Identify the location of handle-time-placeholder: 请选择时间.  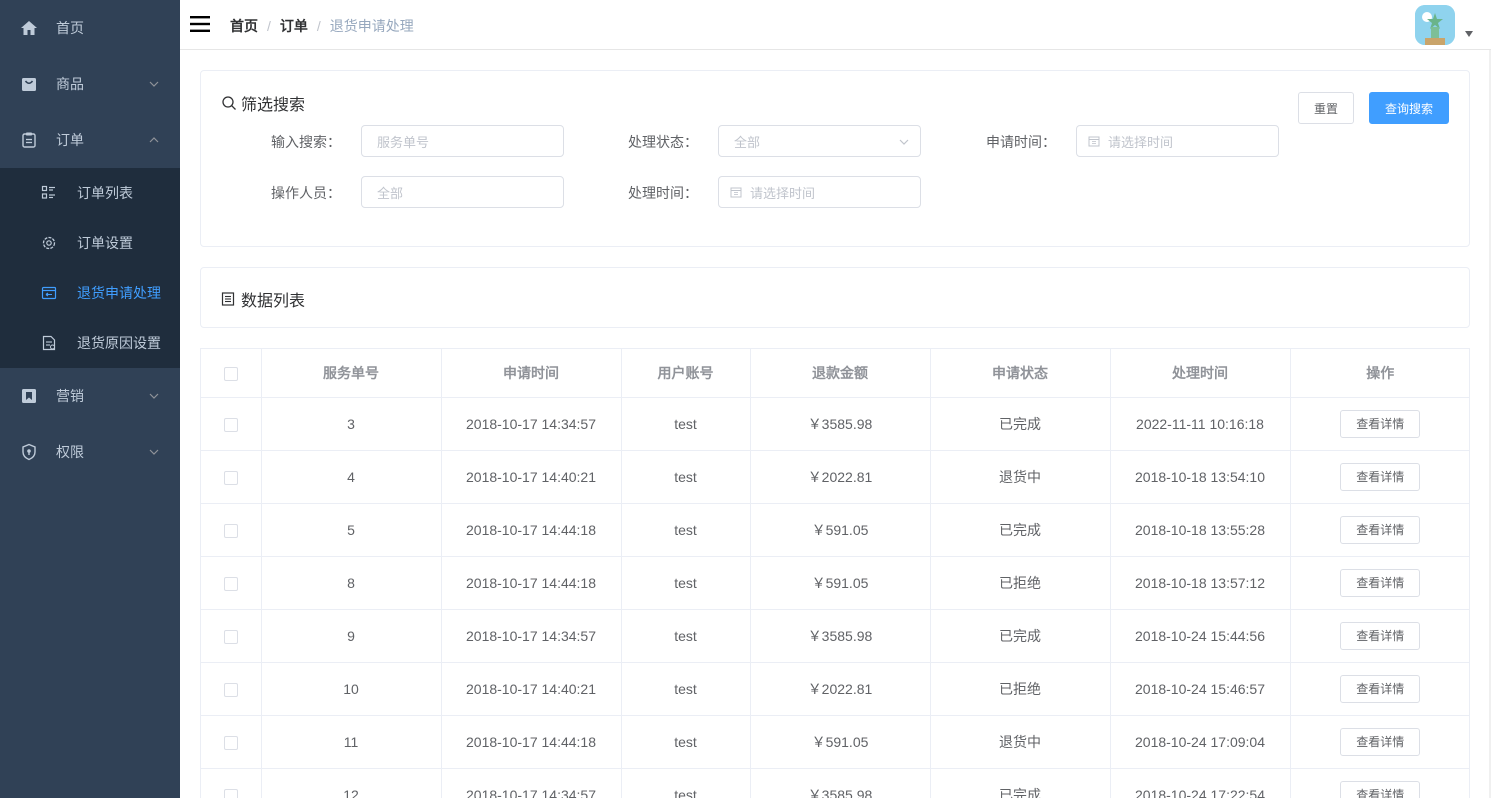
(783, 193).